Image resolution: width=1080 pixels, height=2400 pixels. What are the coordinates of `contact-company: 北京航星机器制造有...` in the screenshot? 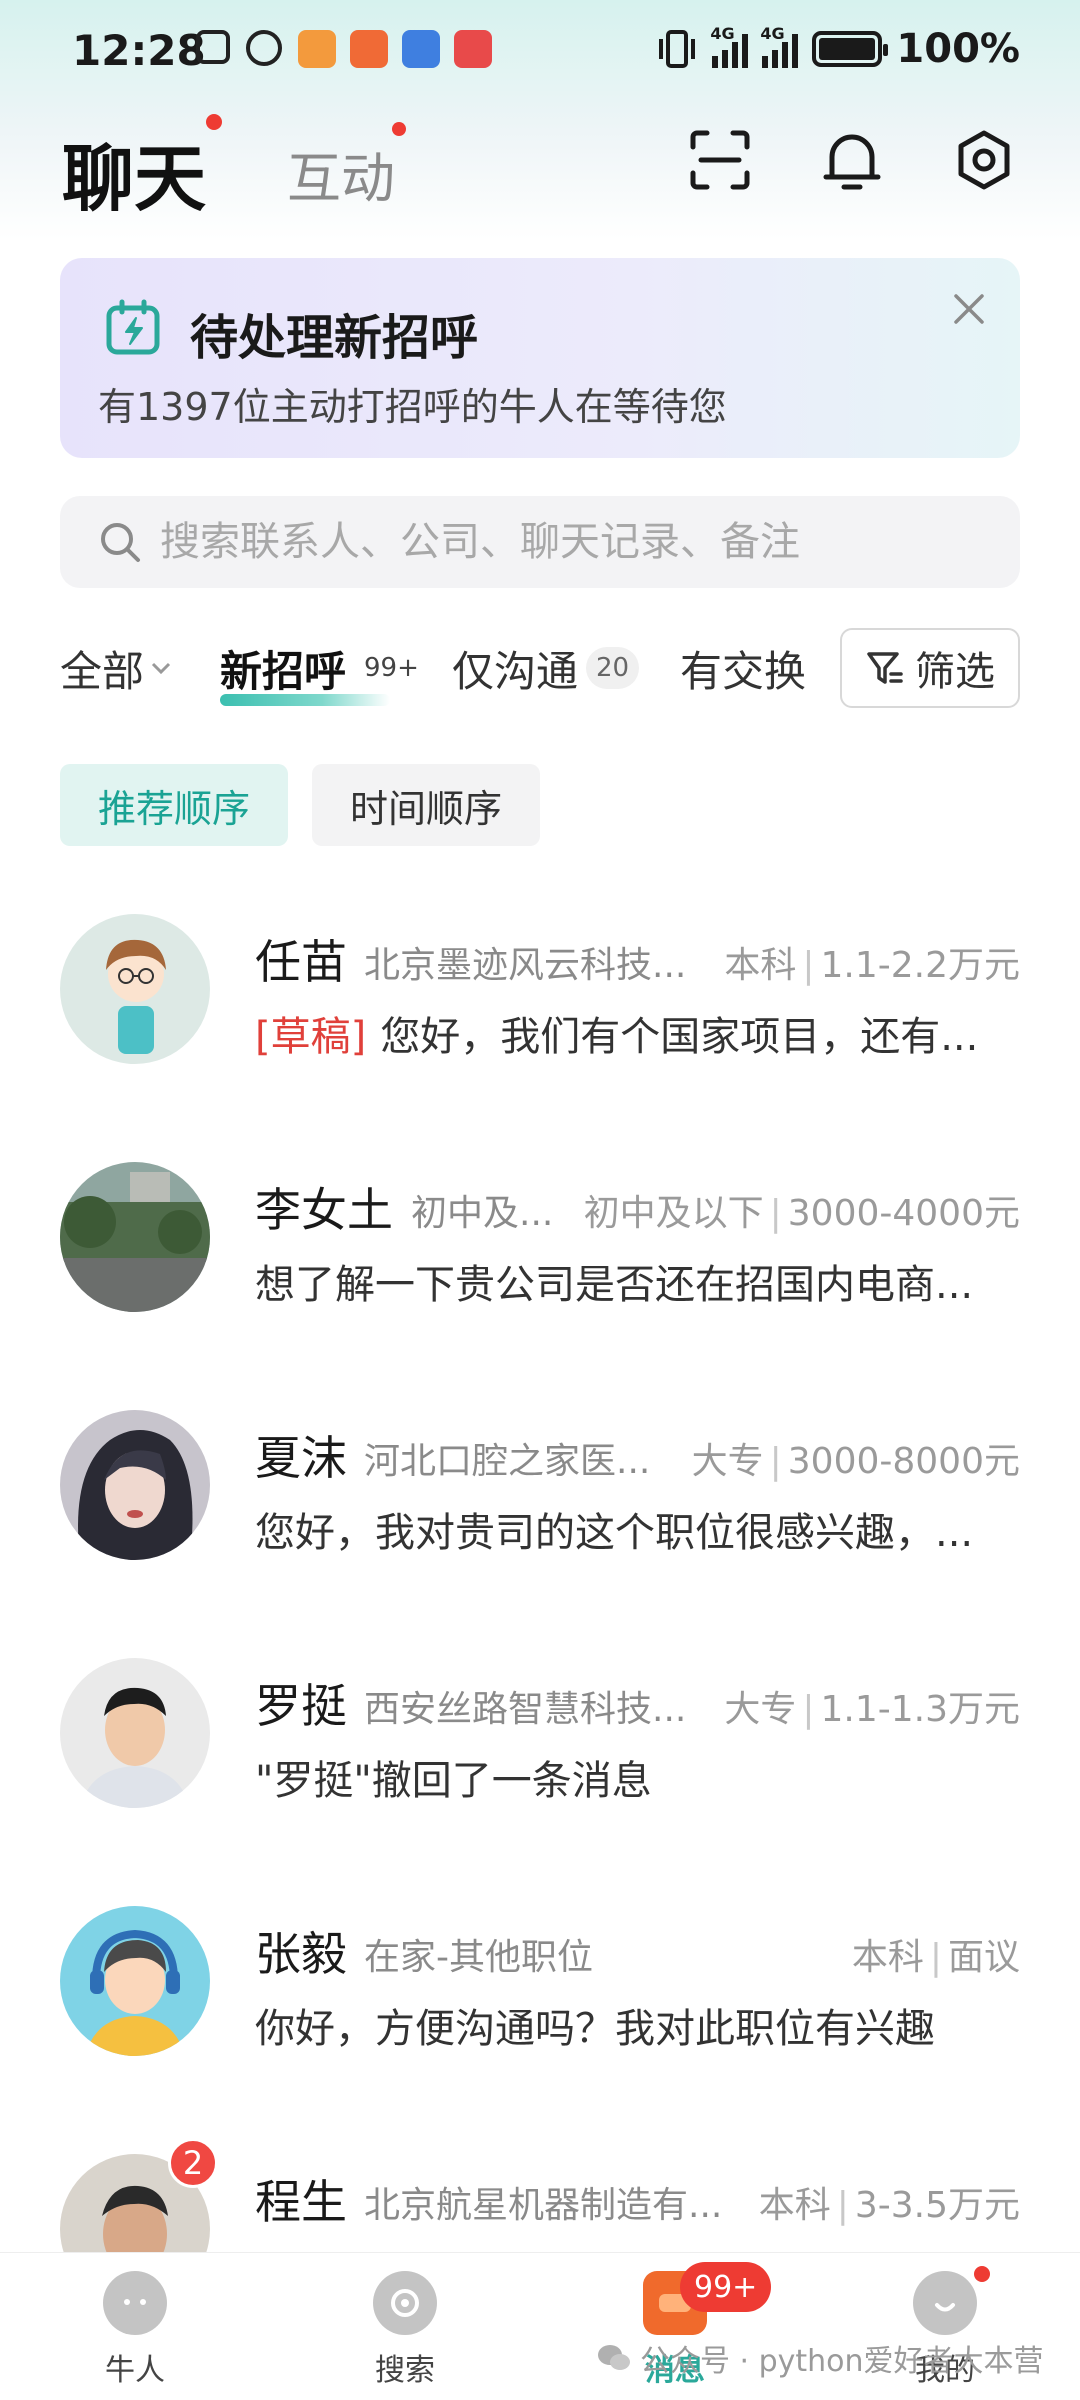 It's located at (543, 2205).